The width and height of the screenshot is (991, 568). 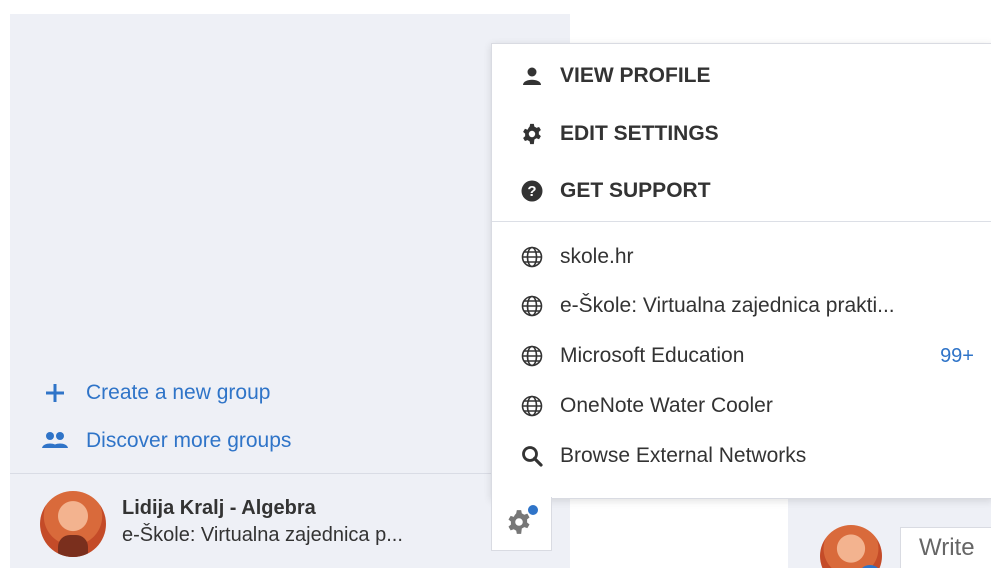 I want to click on network-label: OneNote Water Cooler, so click(x=666, y=405).